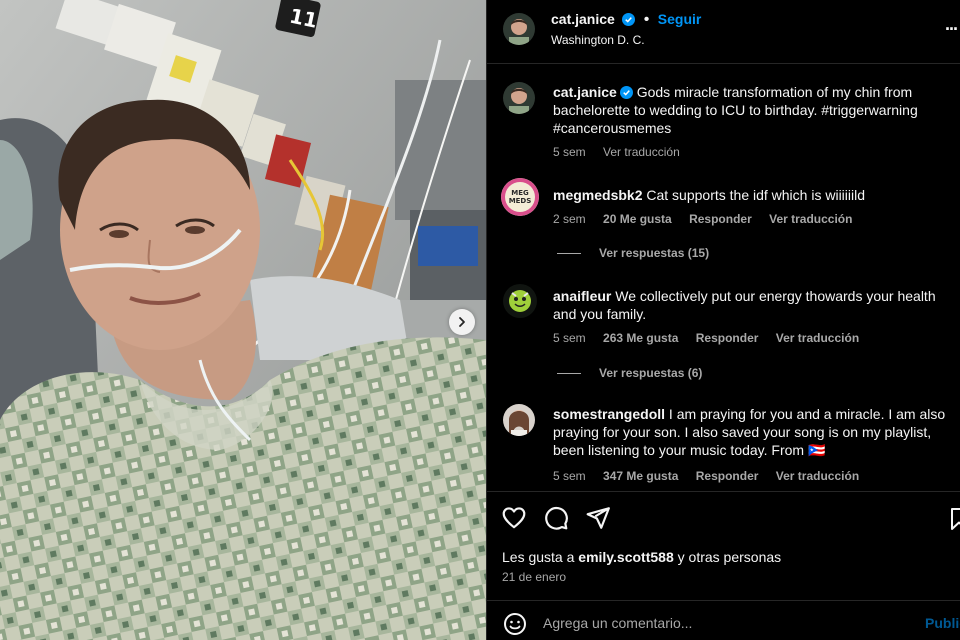 This screenshot has height=640, width=960. Describe the element at coordinates (723, 600) in the screenshot. I see `comment-input-divider` at that location.